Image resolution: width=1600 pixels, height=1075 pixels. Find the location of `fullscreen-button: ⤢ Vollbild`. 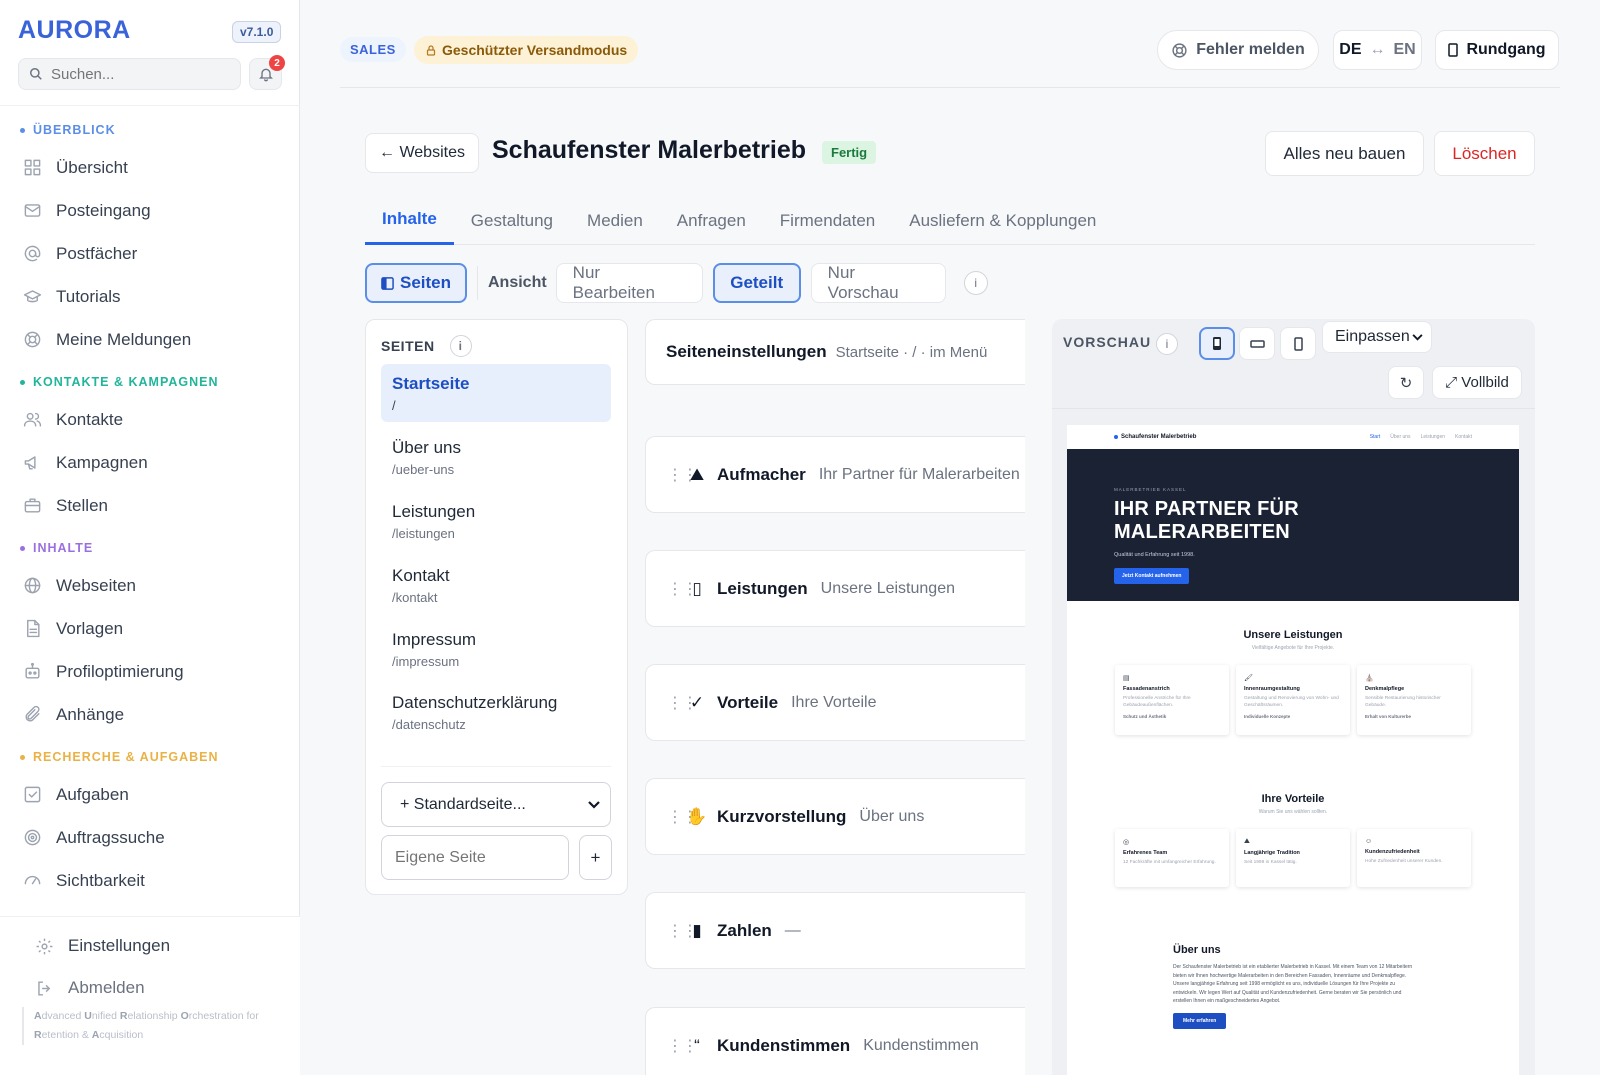

fullscreen-button: ⤢ Vollbild is located at coordinates (1477, 382).